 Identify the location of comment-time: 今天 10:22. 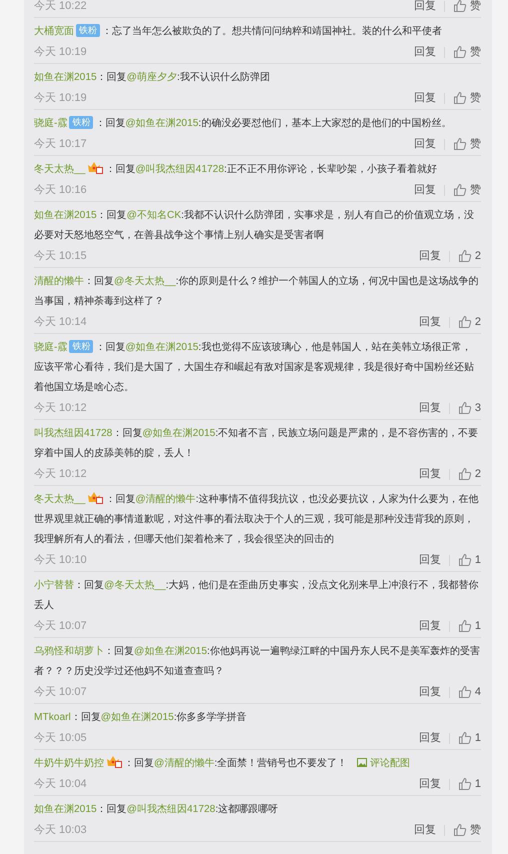
(60, 7).